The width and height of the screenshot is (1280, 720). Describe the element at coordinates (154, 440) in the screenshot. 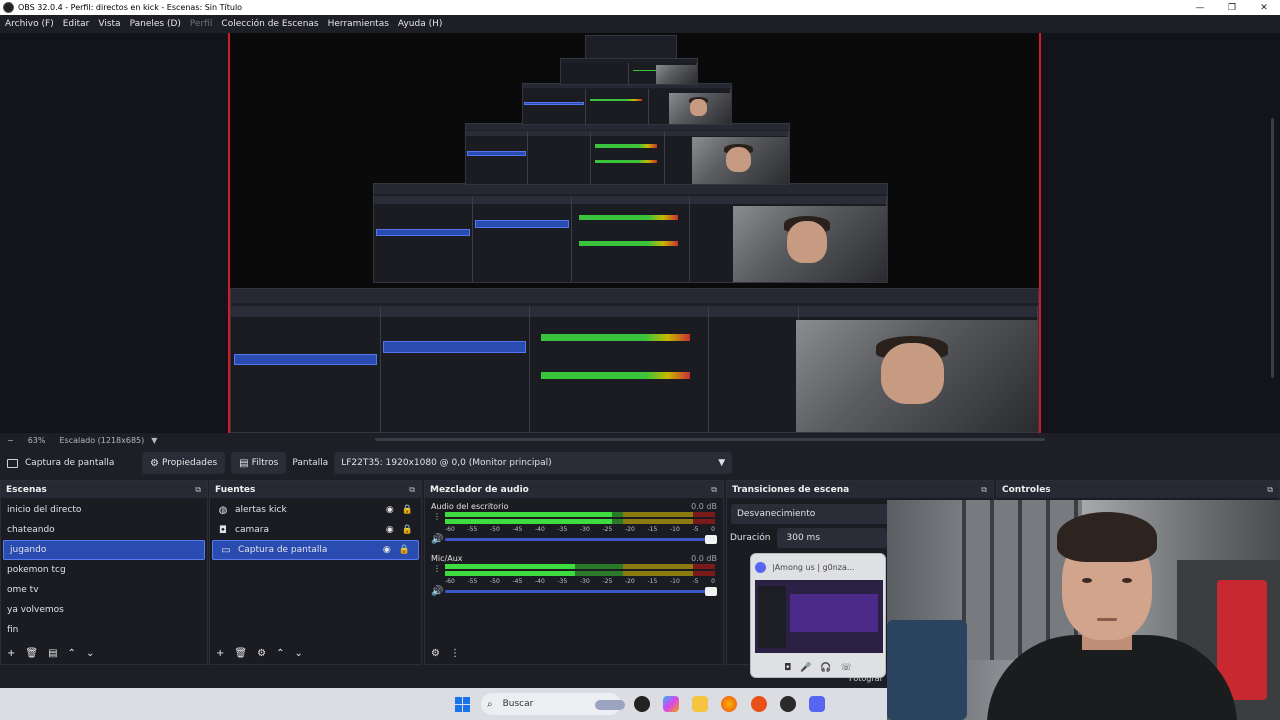

I see `scaling-dropdown-icon: ▼` at that location.